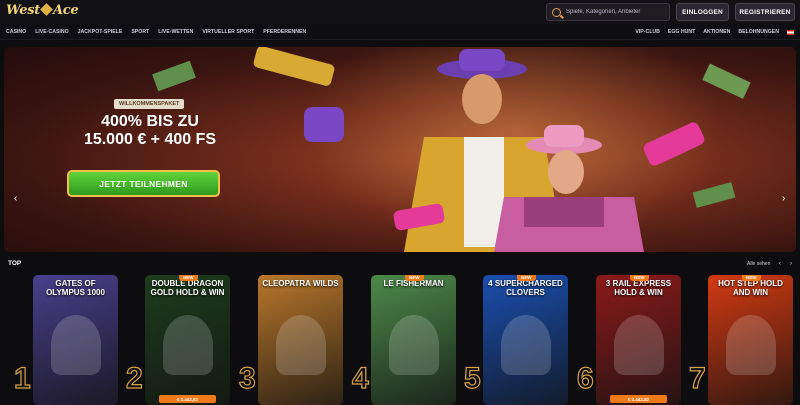 Image resolution: width=800 pixels, height=405 pixels. What do you see at coordinates (134, 378) in the screenshot?
I see `rank-number: 2` at bounding box center [134, 378].